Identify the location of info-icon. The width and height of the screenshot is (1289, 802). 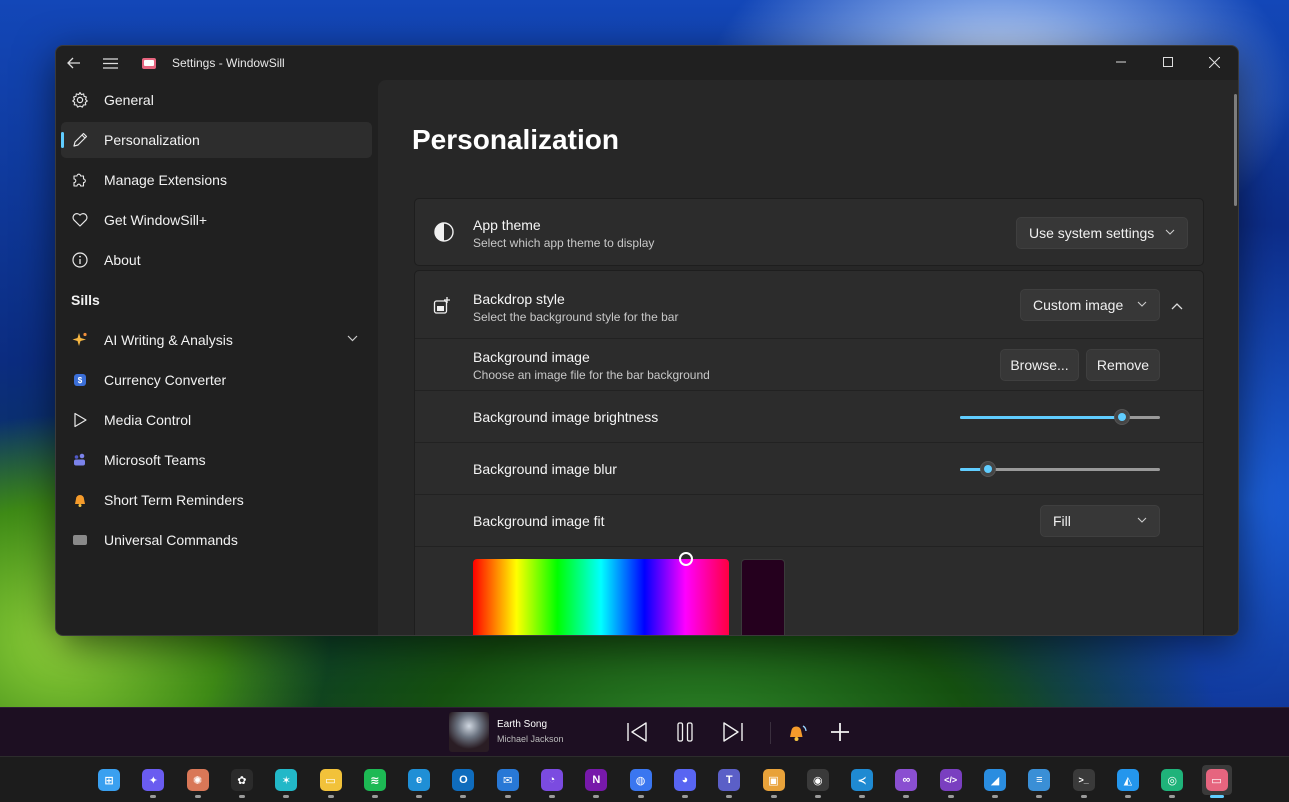
(80, 260).